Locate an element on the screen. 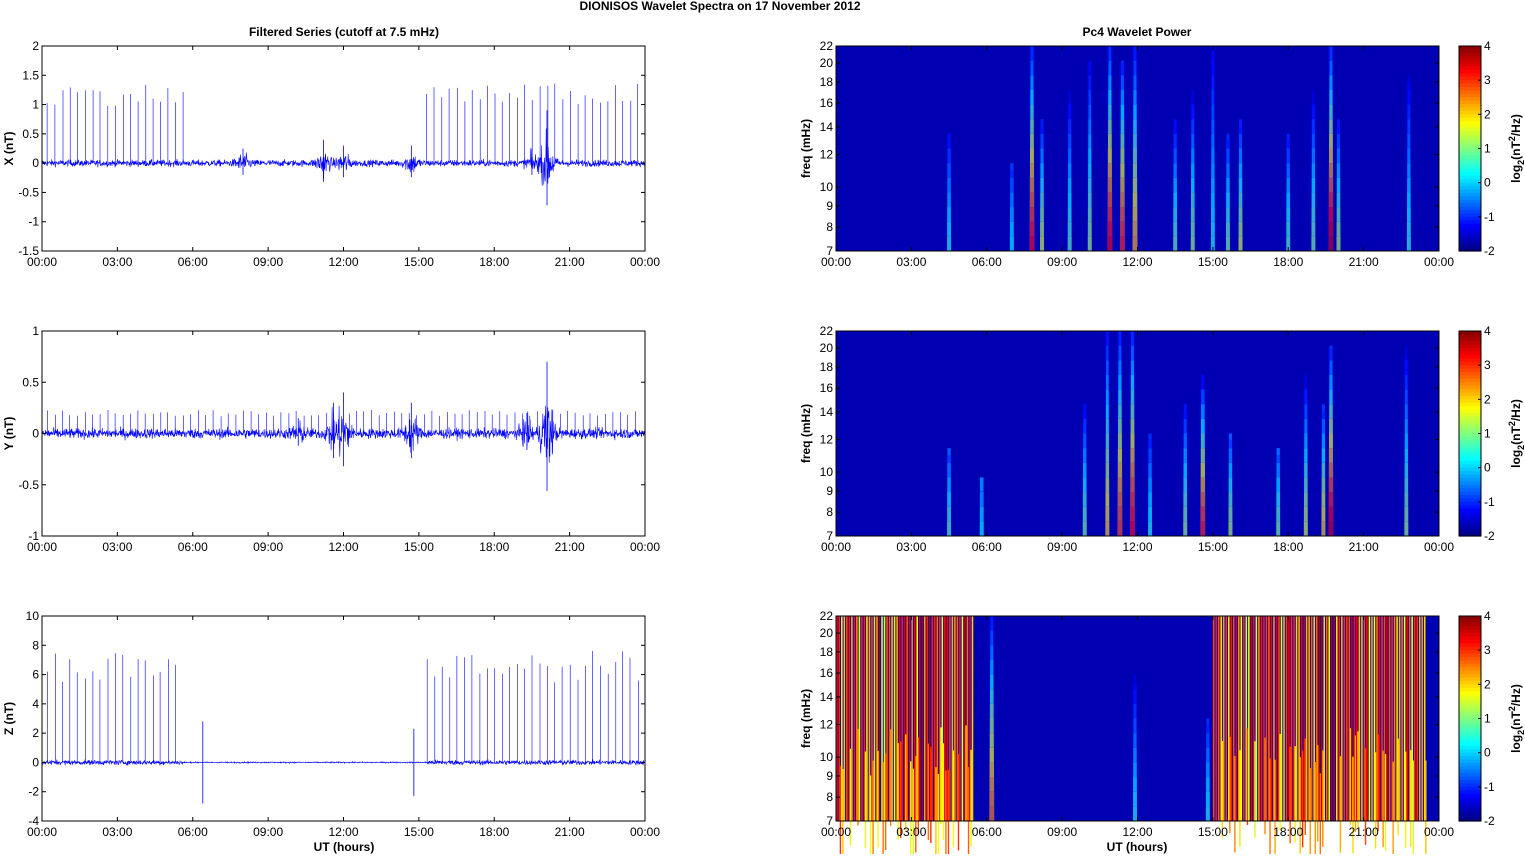 Image resolution: width=1525 pixels, height=859 pixels. y-tick-label: 4 is located at coordinates (35, 704).